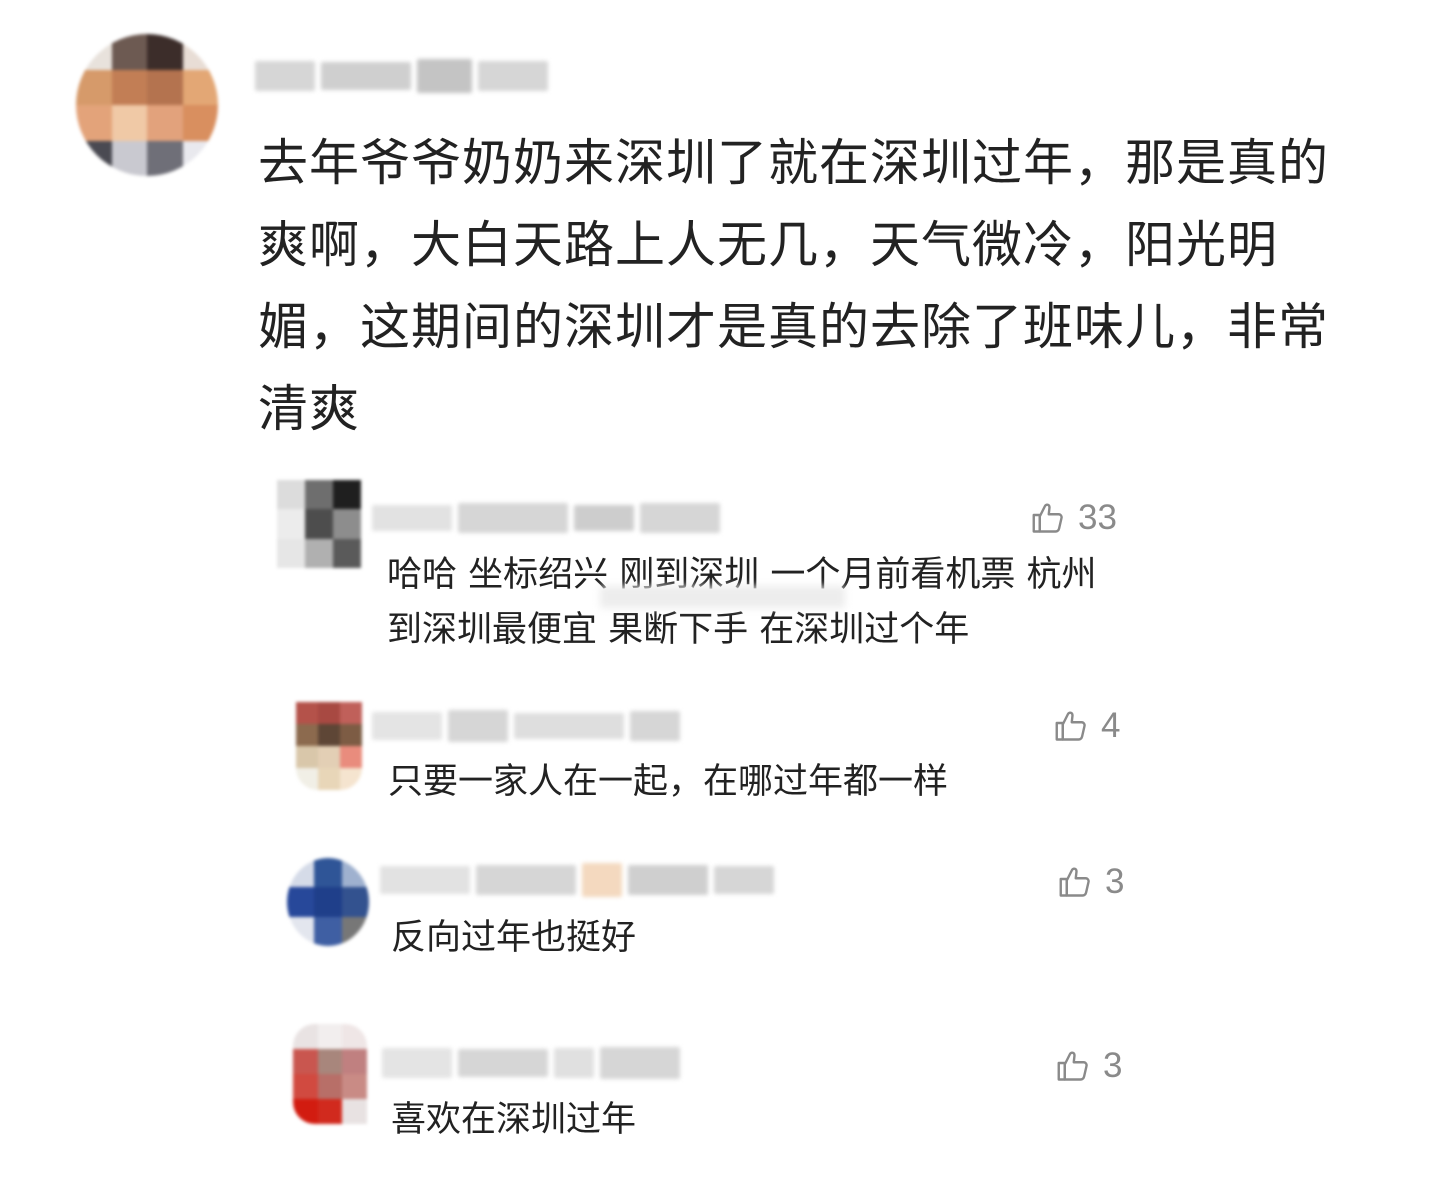 The height and width of the screenshot is (1185, 1453). I want to click on reply-text: 喜欢在深圳过年, so click(514, 1120).